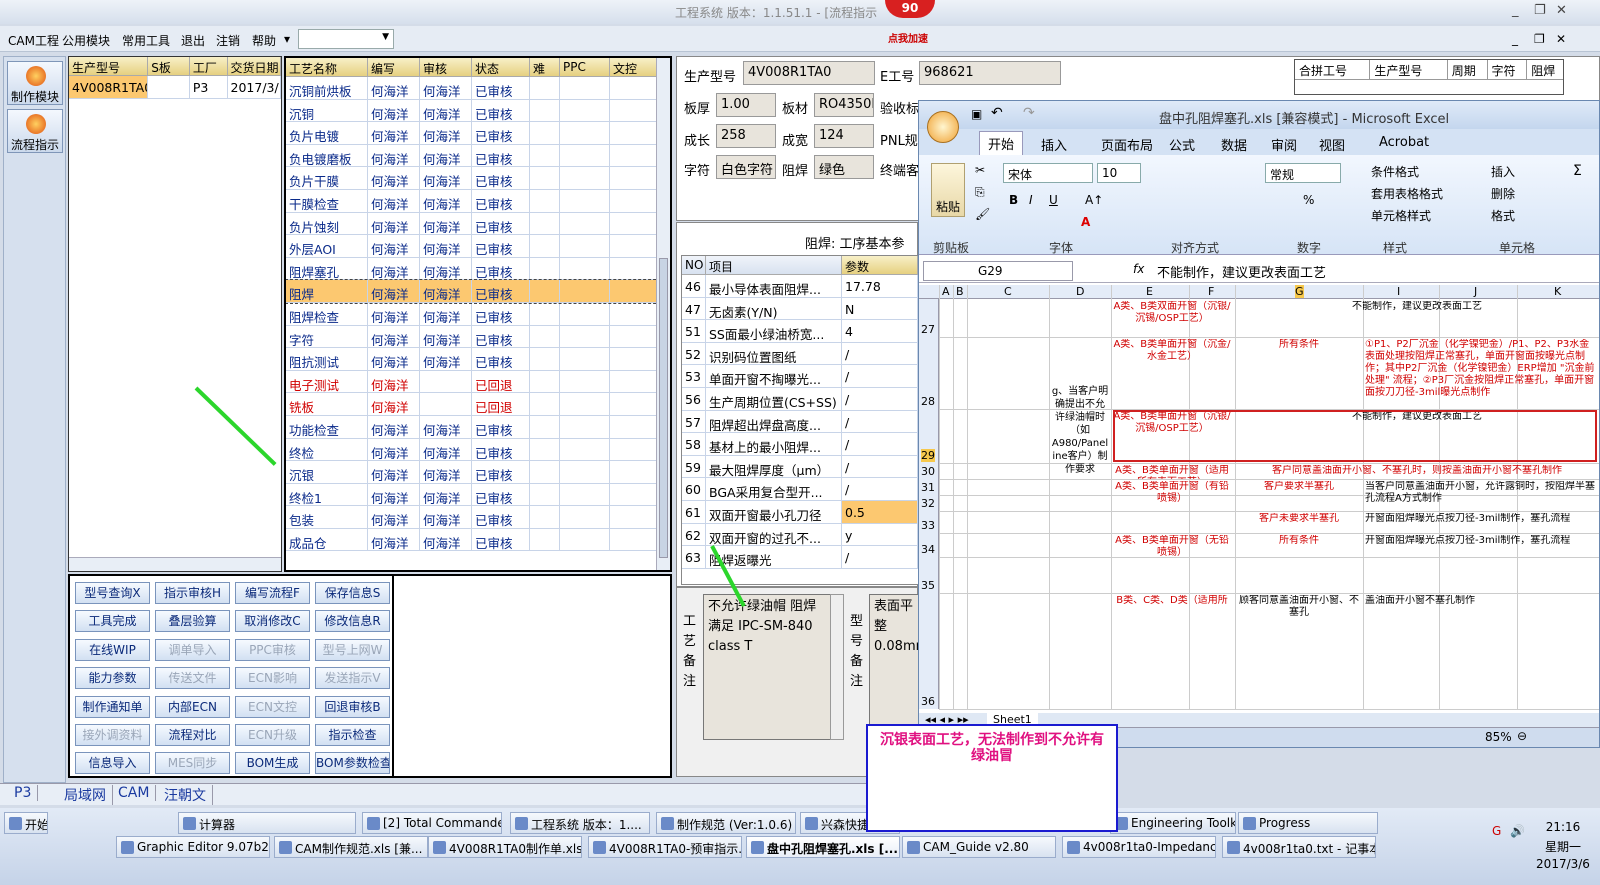 Image resolution: width=1600 pixels, height=885 pixels. Describe the element at coordinates (146, 40) in the screenshot. I see `menu-tools: 常用工具` at that location.